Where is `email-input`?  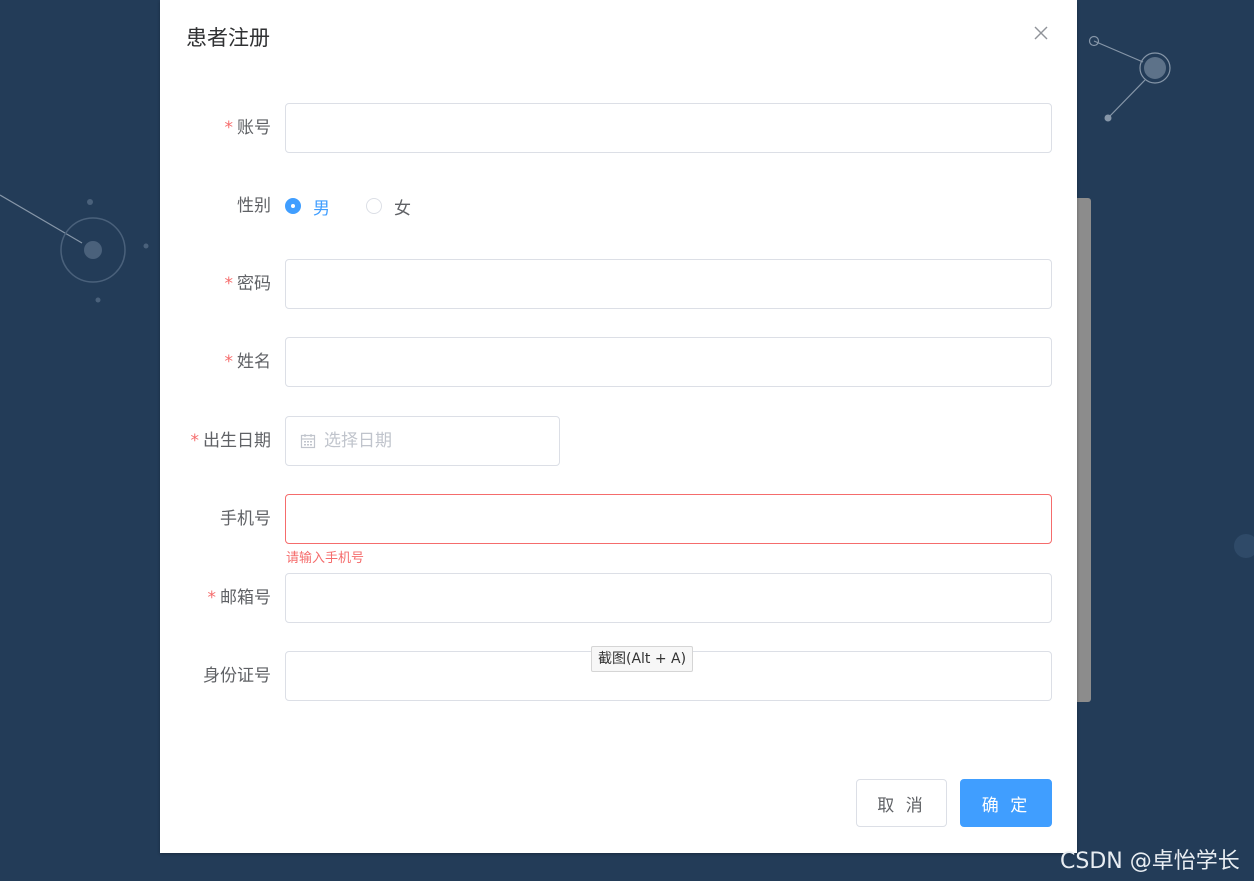
email-input is located at coordinates (668, 598).